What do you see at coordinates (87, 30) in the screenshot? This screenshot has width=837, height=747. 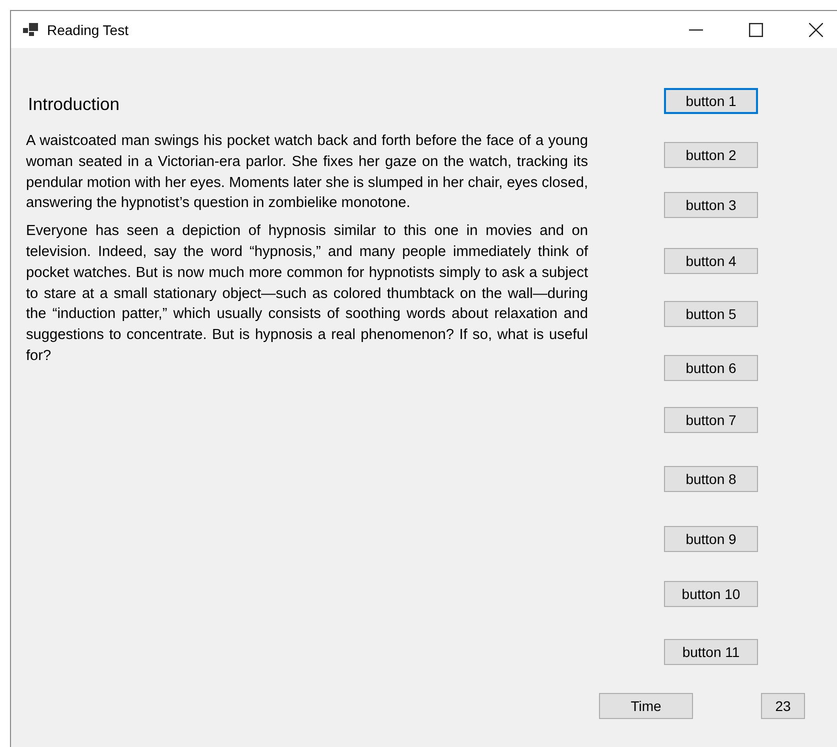 I see `window-title: Reading Test` at bounding box center [87, 30].